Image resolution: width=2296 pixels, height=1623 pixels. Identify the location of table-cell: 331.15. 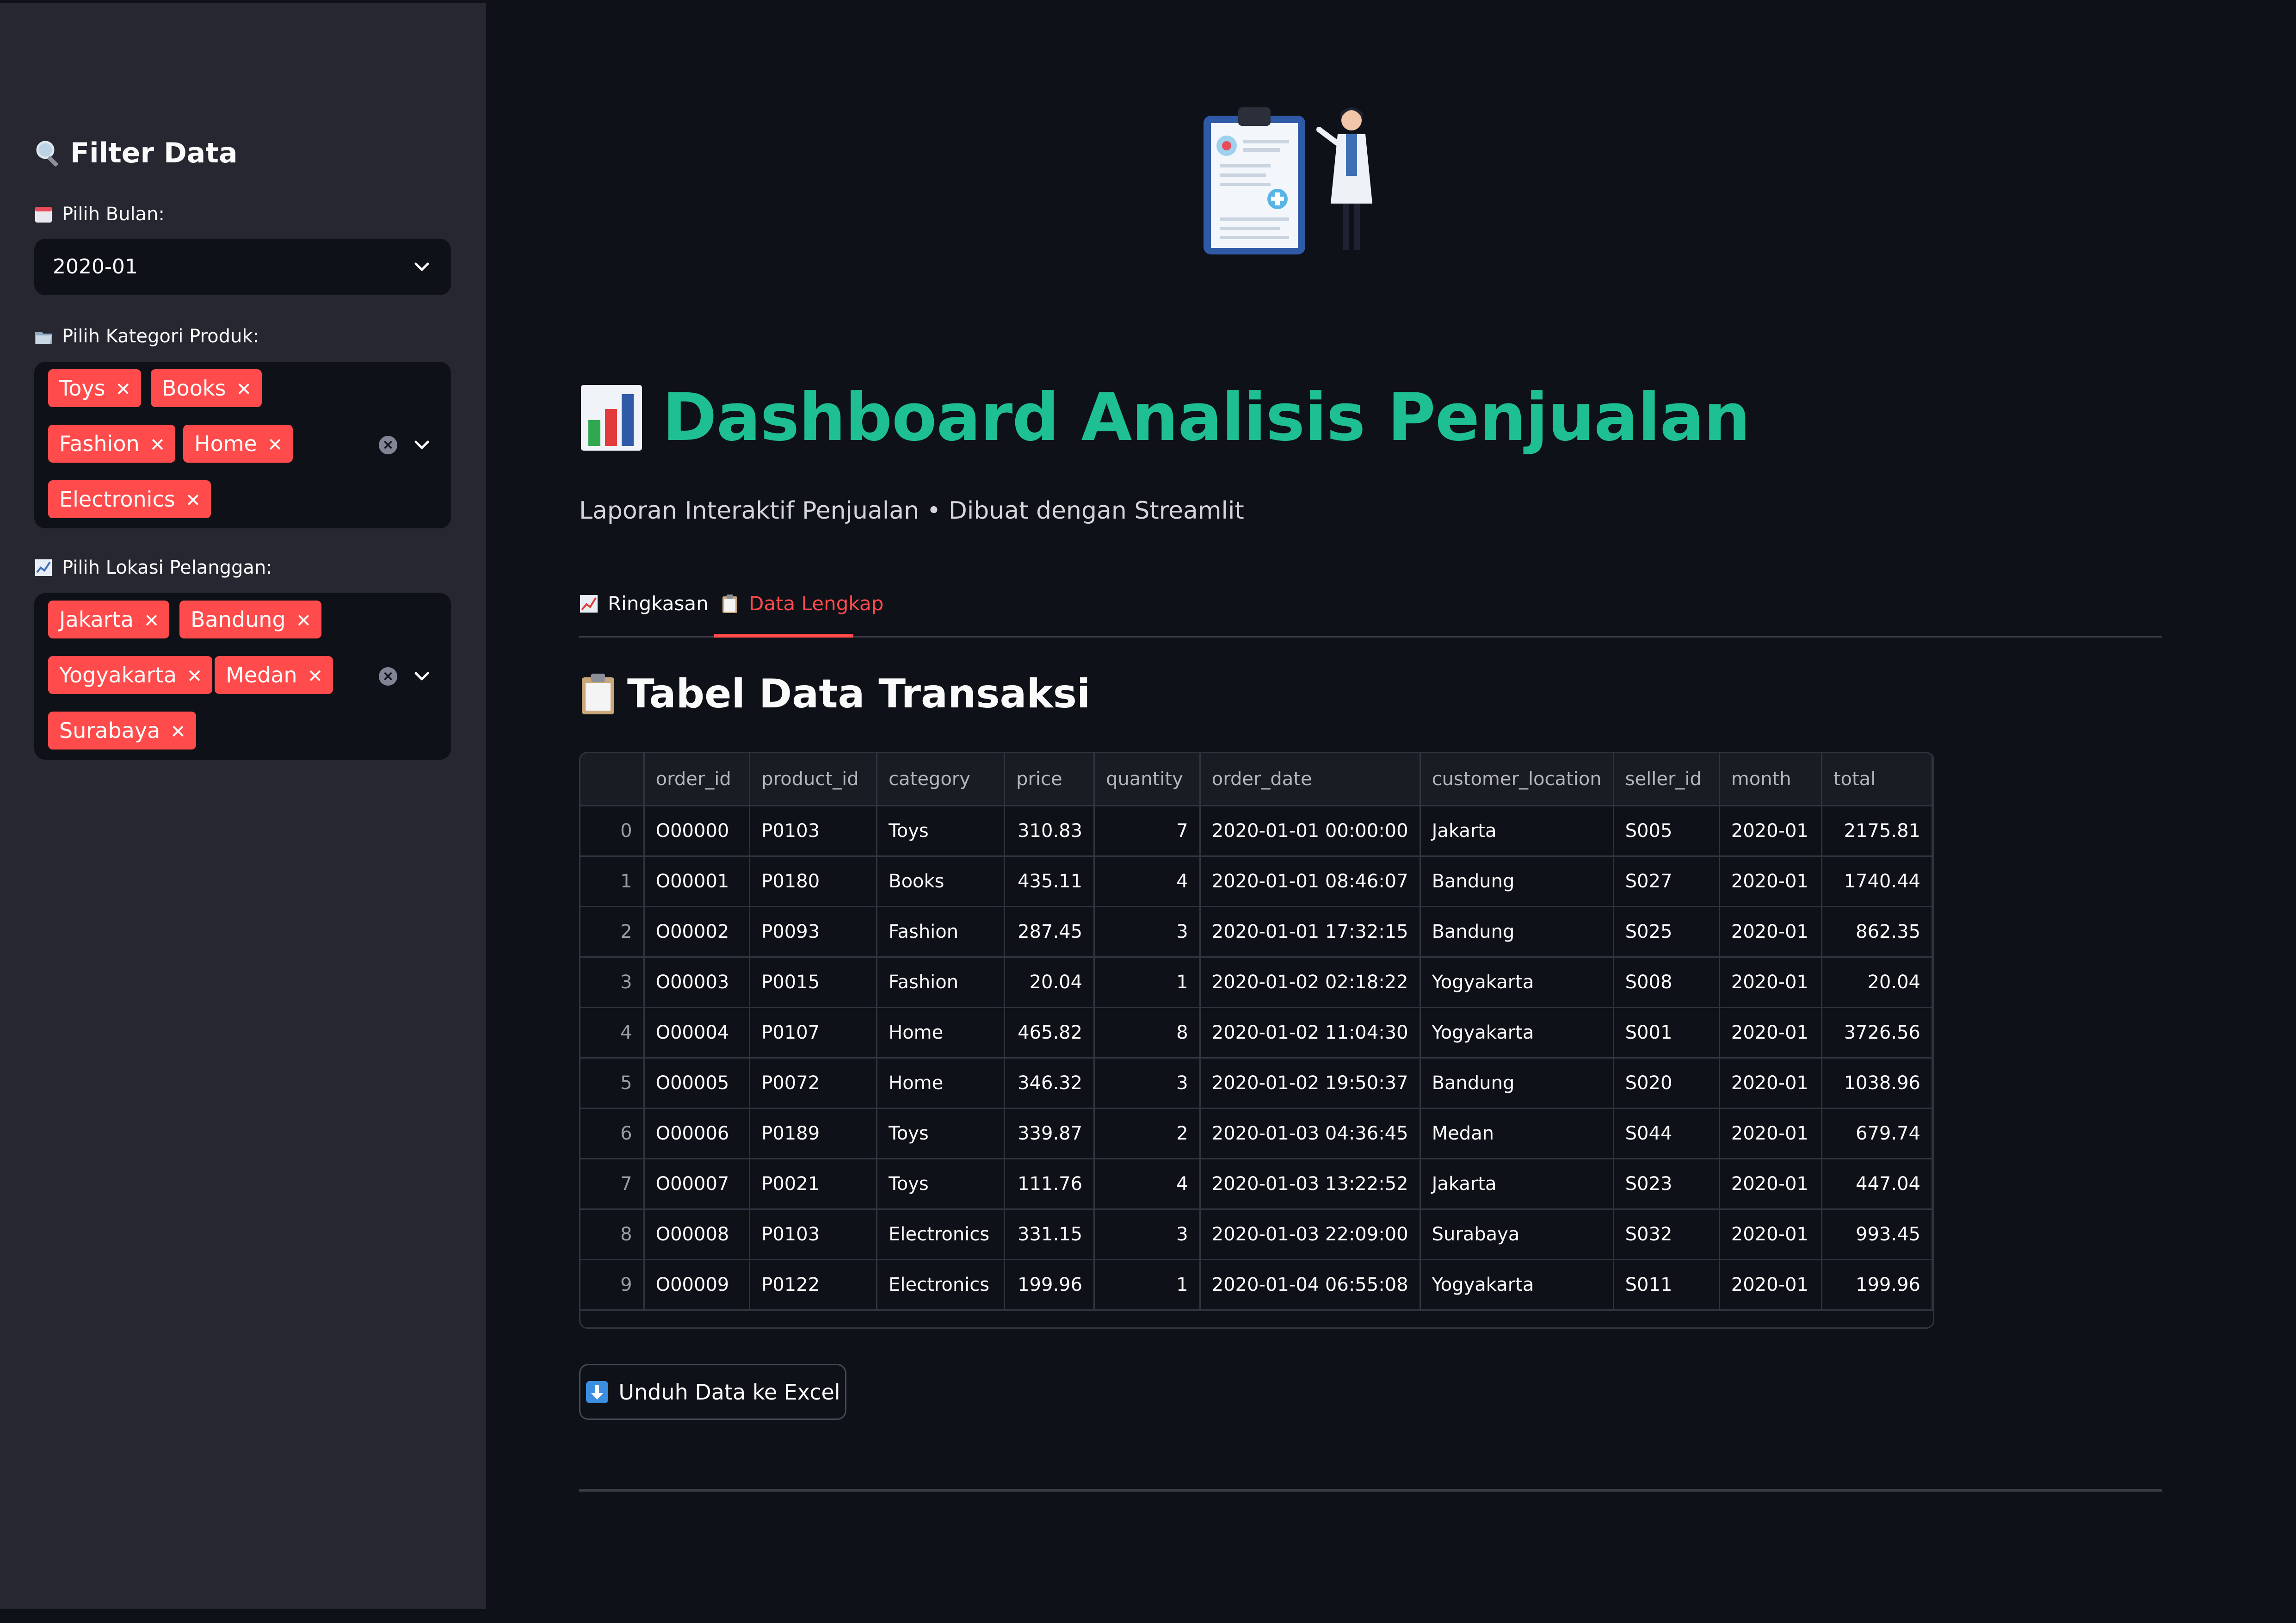
(1049, 1234).